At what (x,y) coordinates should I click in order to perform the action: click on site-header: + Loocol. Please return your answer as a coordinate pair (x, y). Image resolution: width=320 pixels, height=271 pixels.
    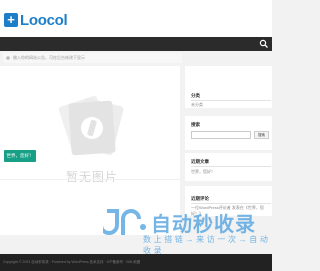
    Looking at the image, I should click on (136, 18).